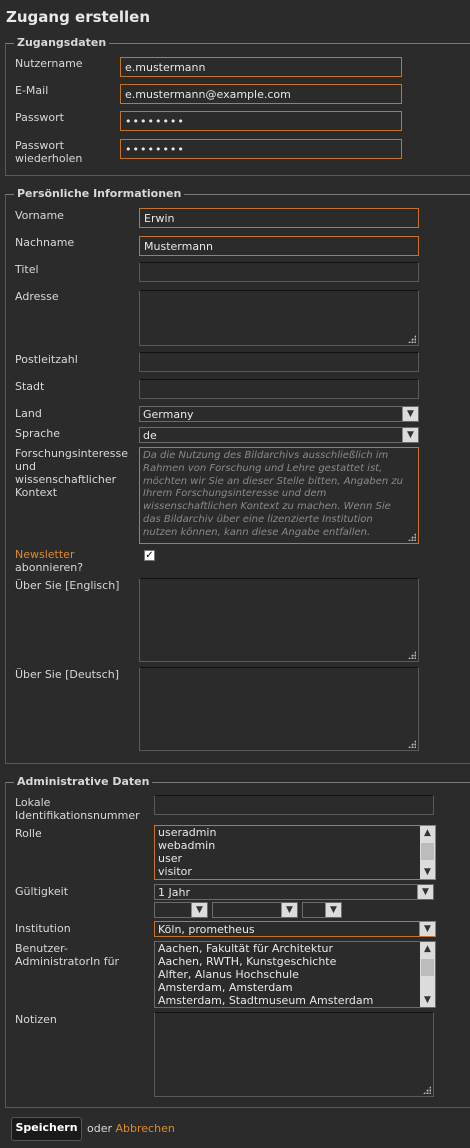 Image resolution: width=470 pixels, height=1148 pixels. Describe the element at coordinates (261, 121) in the screenshot. I see `password-input: ••••••••` at that location.